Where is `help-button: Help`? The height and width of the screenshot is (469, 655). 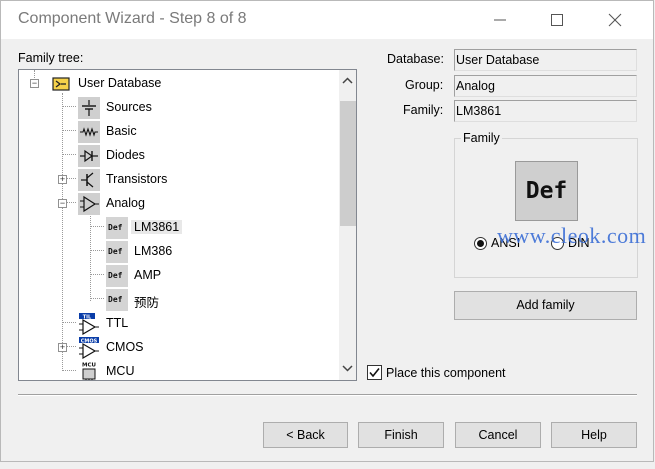
help-button: Help is located at coordinates (594, 435).